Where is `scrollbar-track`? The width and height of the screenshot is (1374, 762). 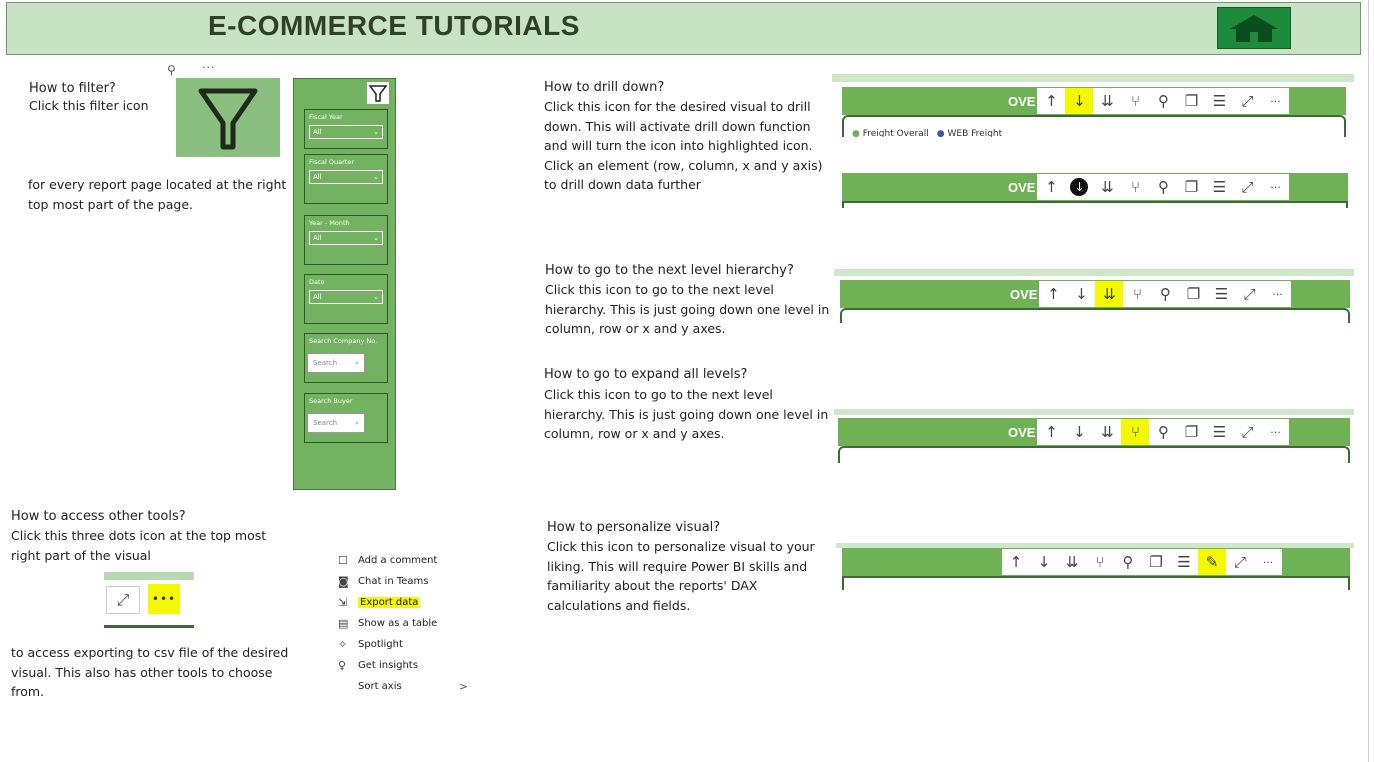
scrollbar-track is located at coordinates (1368, 381).